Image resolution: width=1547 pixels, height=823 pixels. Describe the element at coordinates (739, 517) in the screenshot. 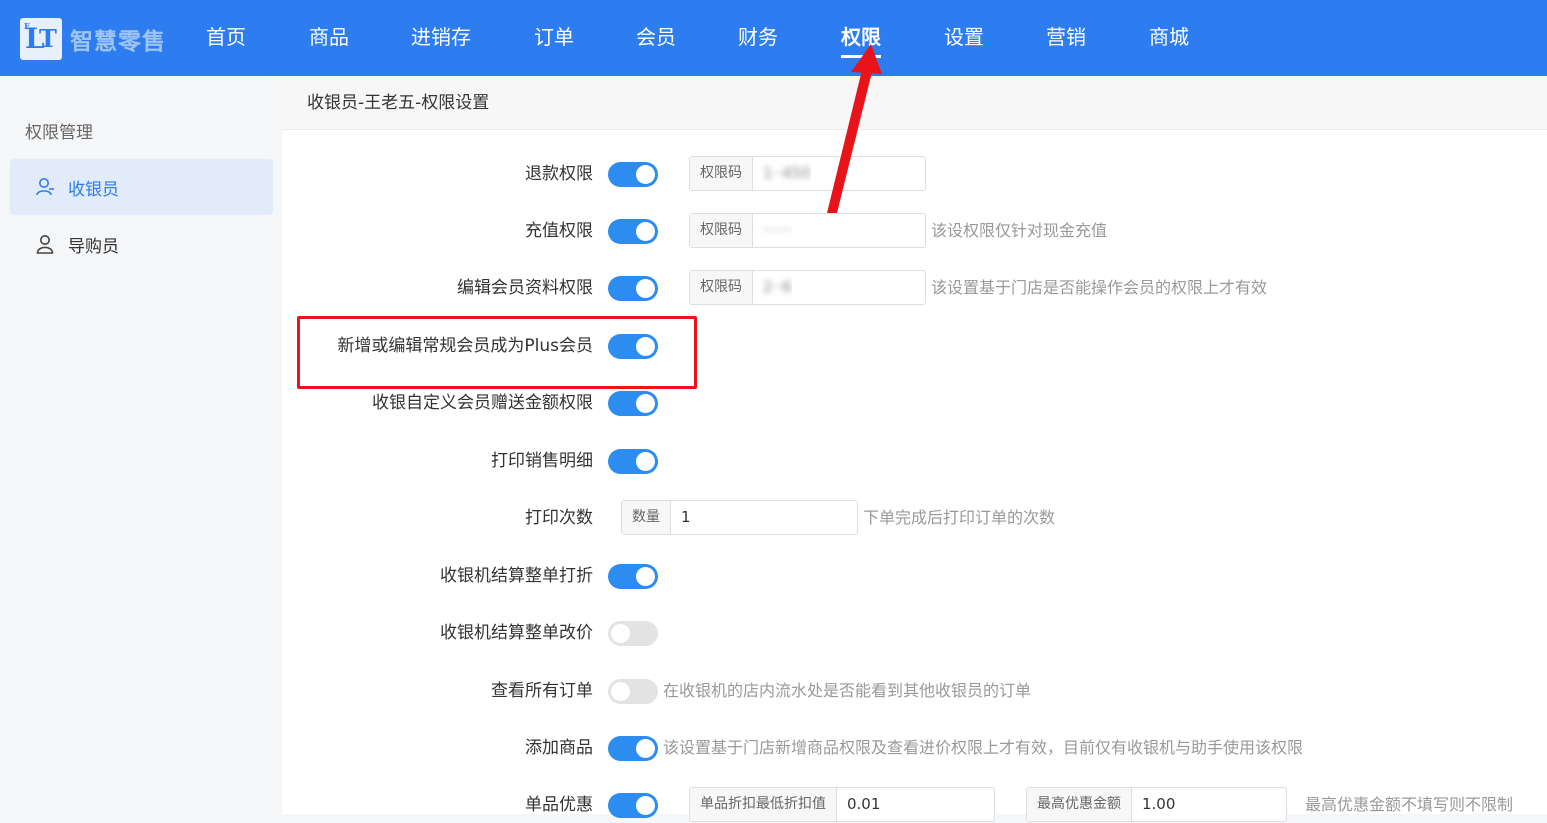

I see `print-count-field: 数量 1` at that location.